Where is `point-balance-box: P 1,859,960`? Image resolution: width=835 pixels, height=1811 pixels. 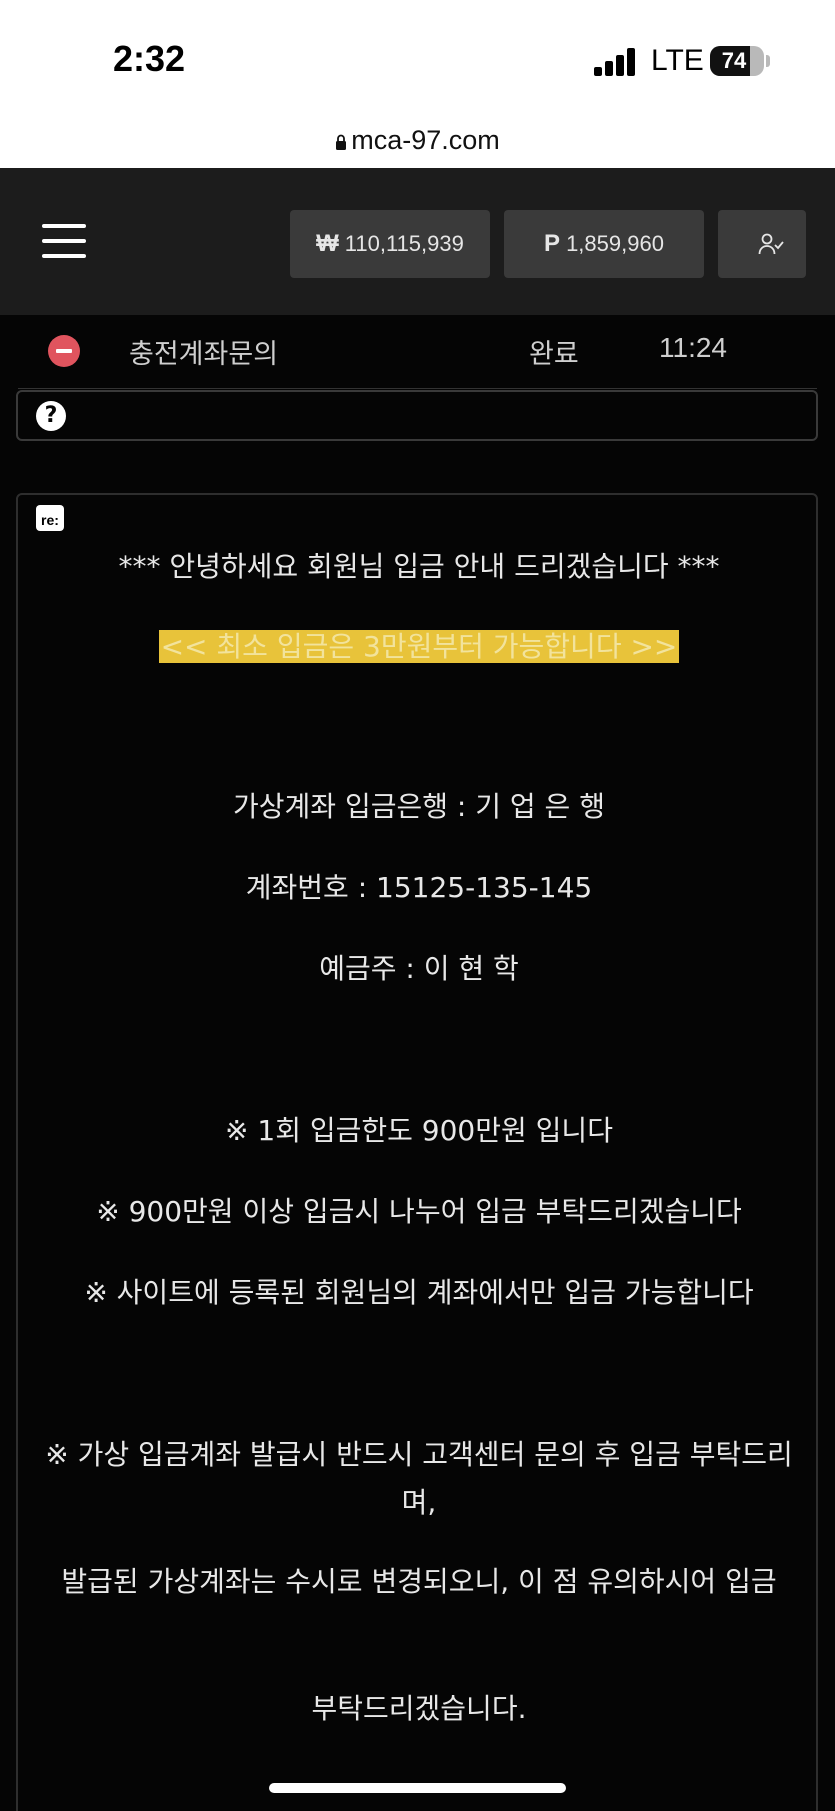
point-balance-box: P 1,859,960 is located at coordinates (604, 244).